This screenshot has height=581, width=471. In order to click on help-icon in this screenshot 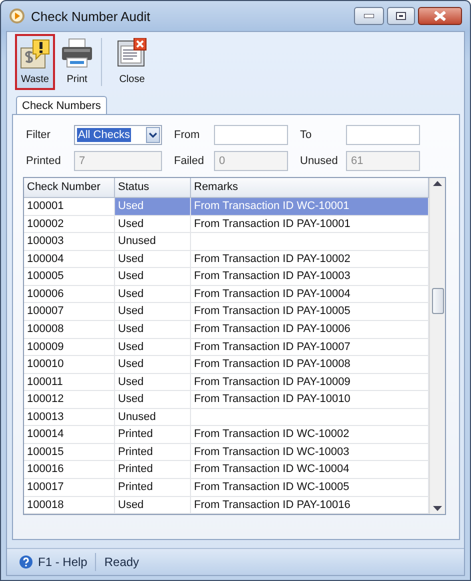, I will do `click(26, 562)`.